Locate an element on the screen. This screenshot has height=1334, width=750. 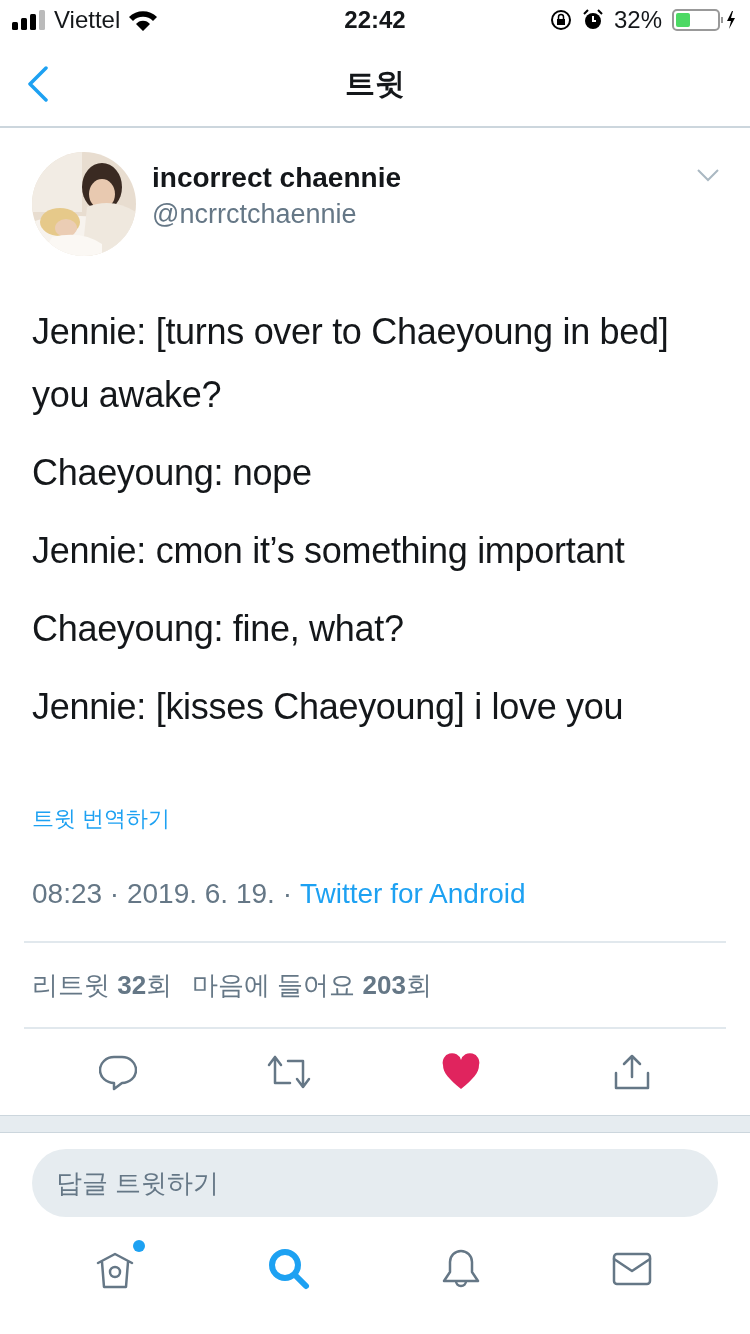
rotation-lock-icon is located at coordinates (560, 20).